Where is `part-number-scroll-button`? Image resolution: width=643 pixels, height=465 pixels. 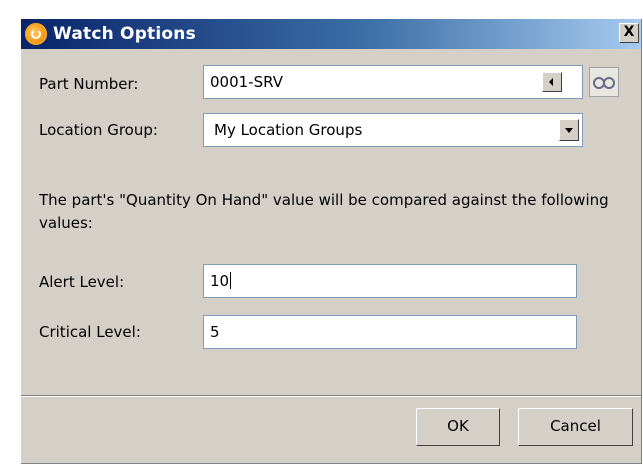 part-number-scroll-button is located at coordinates (552, 82).